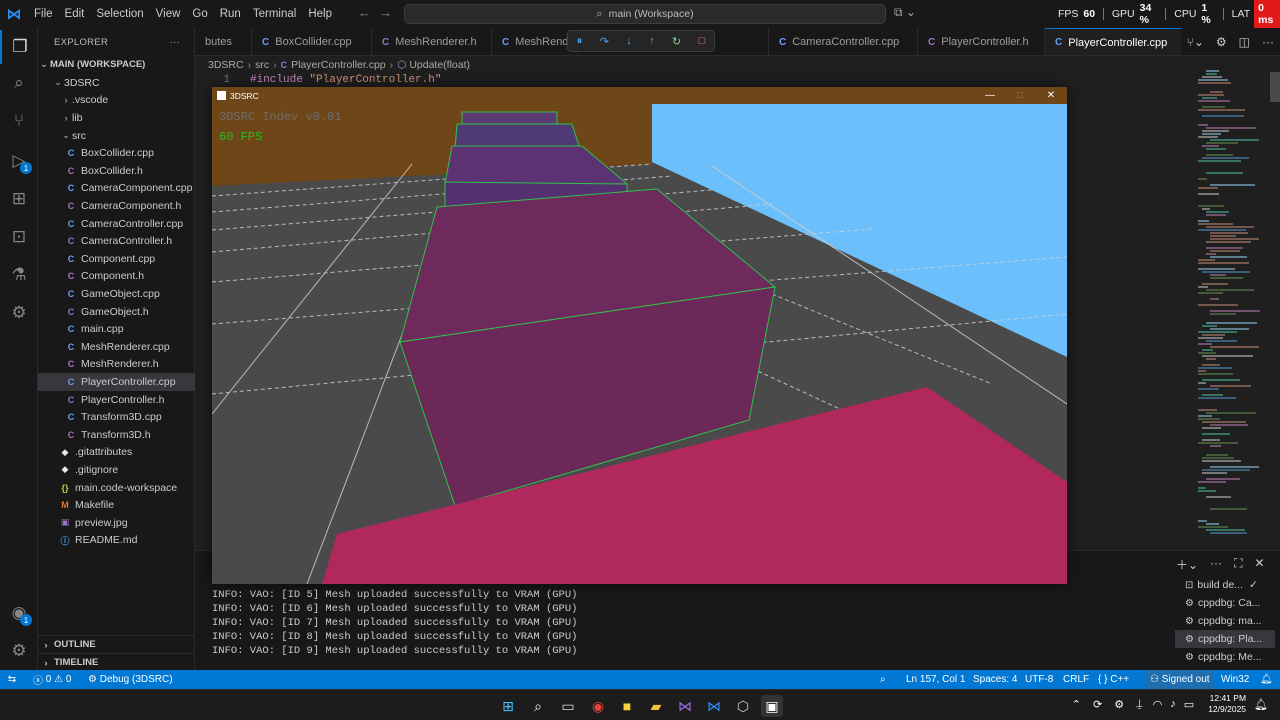 The image size is (1280, 720). I want to click on tree-item: ⌄ src, so click(116, 136).